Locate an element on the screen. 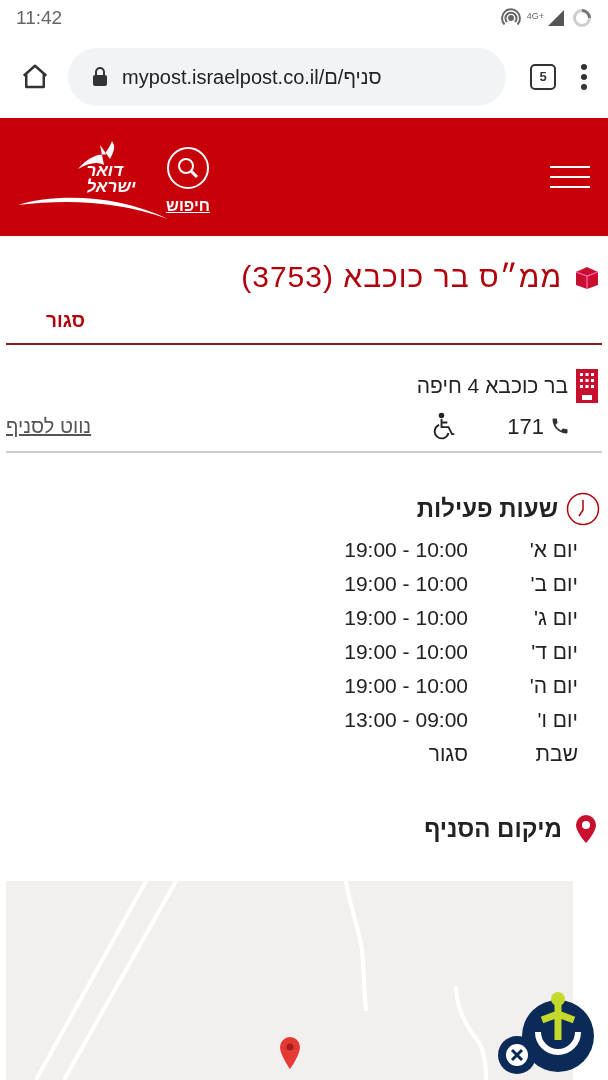  day-label: יום א' is located at coordinates (553, 550).